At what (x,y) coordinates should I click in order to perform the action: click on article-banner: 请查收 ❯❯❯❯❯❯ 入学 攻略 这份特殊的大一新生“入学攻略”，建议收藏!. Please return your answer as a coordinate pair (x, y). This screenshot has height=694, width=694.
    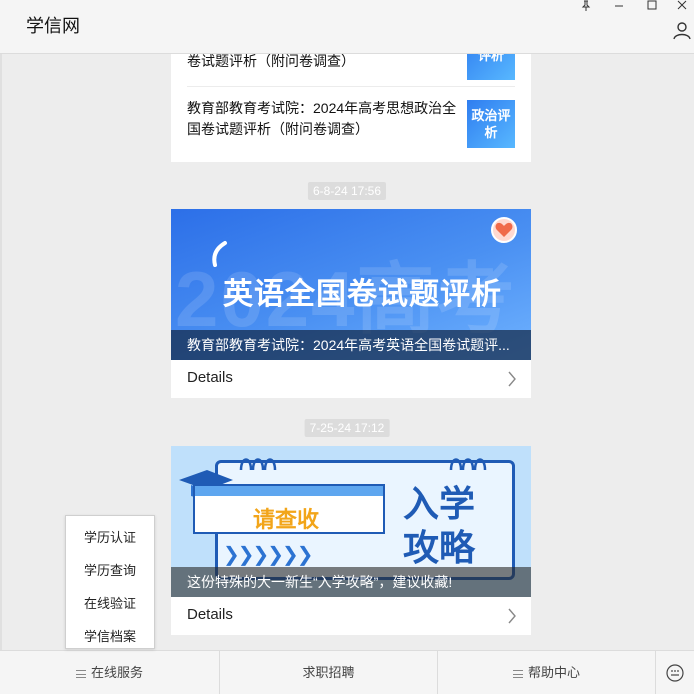
    Looking at the image, I should click on (351, 521).